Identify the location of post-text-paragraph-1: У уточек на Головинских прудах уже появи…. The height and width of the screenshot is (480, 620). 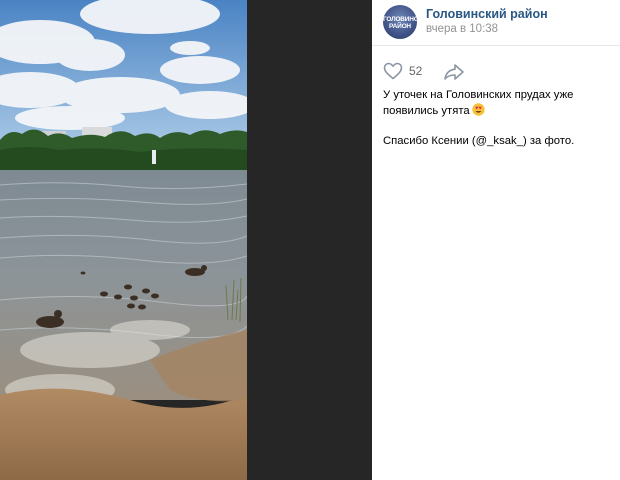
(499, 103).